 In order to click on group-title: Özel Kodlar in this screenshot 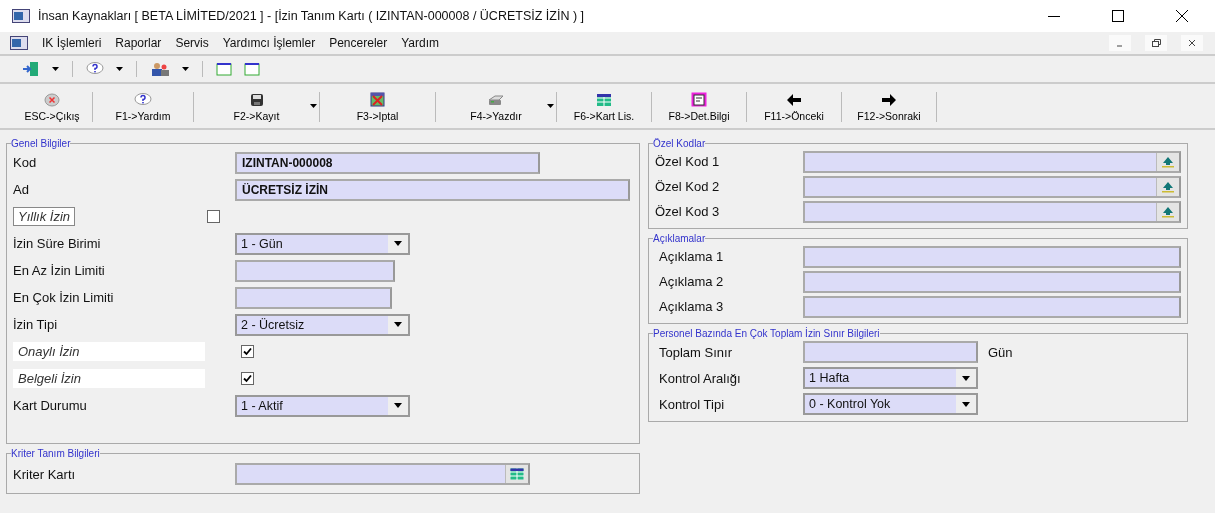, I will do `click(679, 143)`.